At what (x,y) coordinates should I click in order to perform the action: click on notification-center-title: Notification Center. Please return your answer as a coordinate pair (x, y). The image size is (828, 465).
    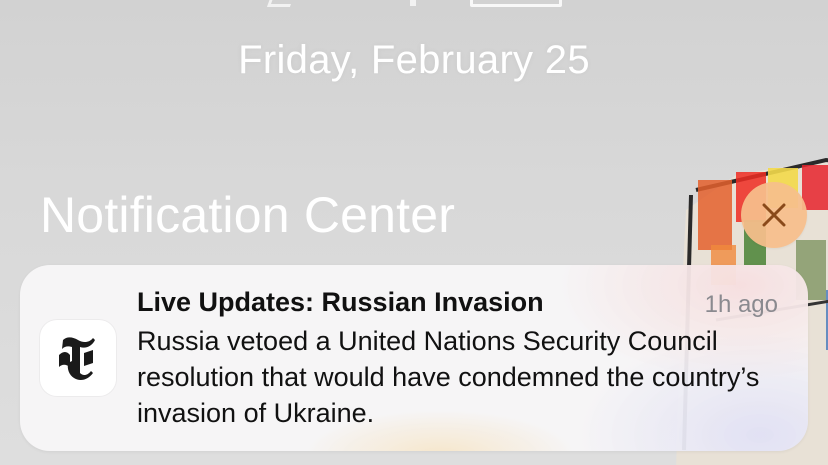
    Looking at the image, I should click on (248, 215).